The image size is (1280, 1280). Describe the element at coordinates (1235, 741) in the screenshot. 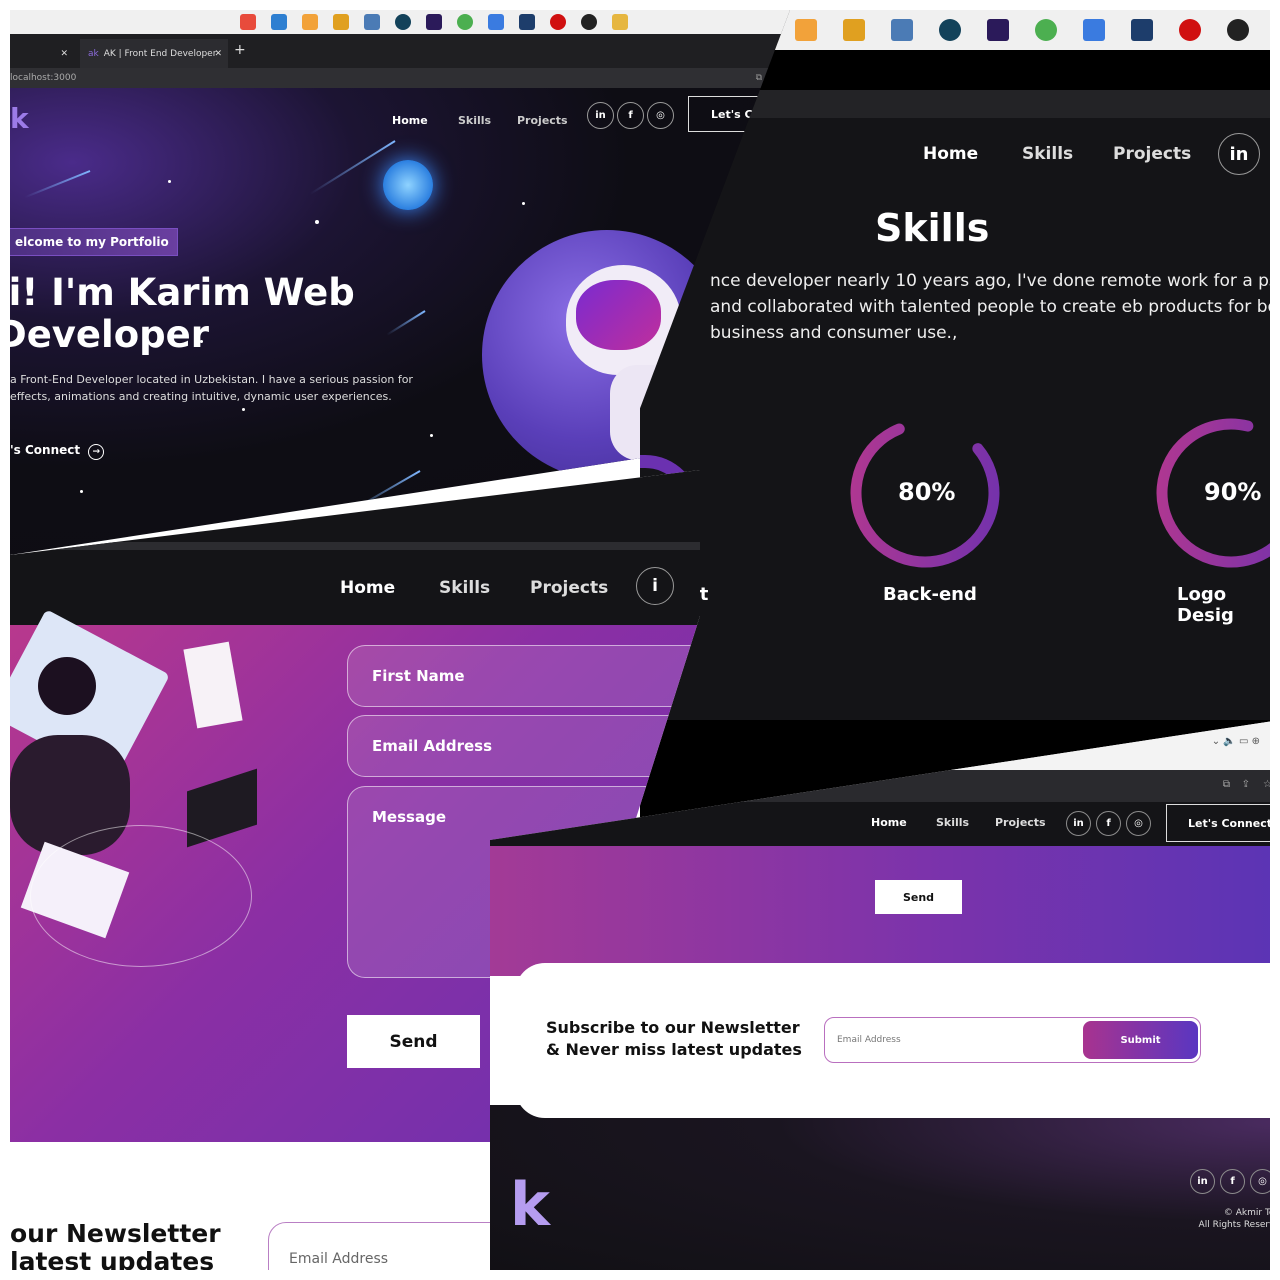

I see `system-tray-icon: ⌄ 🔈 ▭ ⊕` at that location.